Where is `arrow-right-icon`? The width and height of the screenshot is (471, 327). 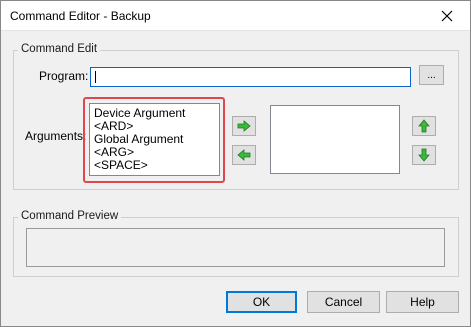
arrow-right-icon is located at coordinates (244, 126).